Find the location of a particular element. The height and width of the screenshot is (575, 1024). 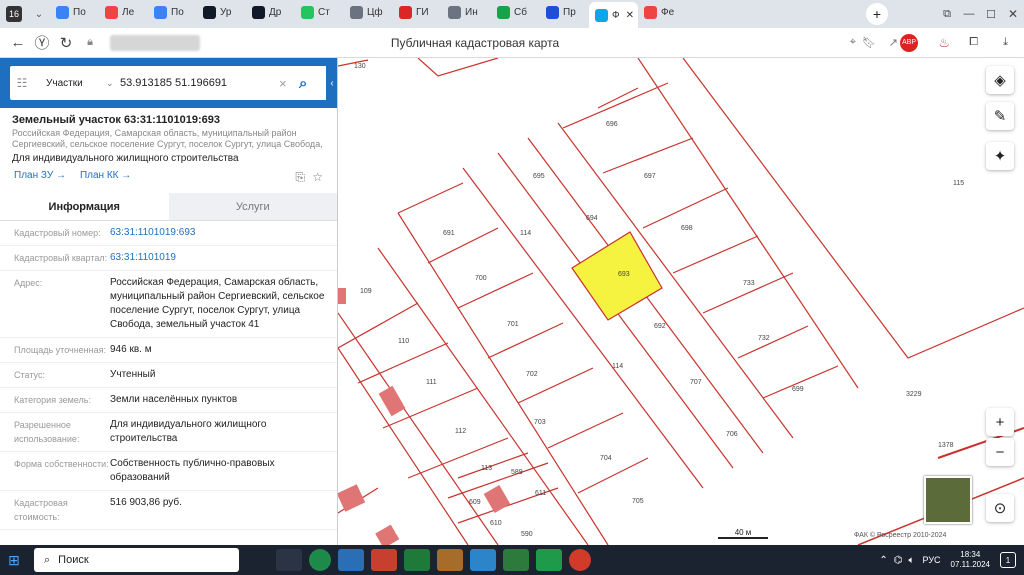

browser-tab: Пр is located at coordinates (564, 12).